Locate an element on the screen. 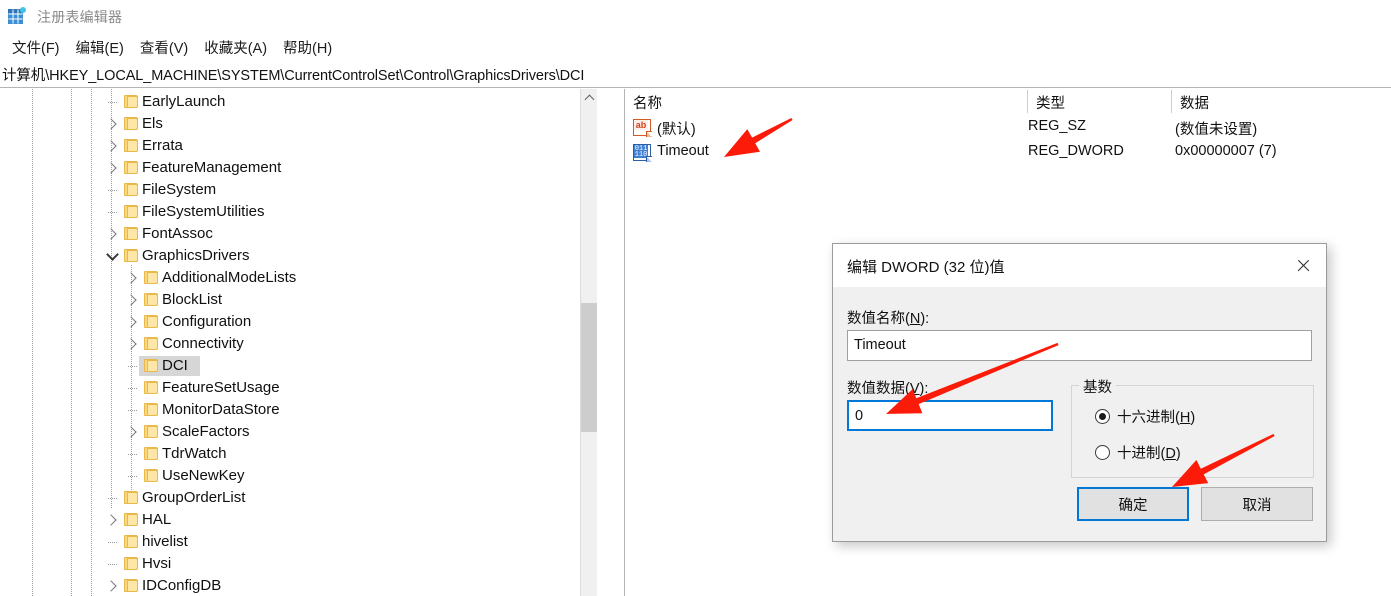  column-header-data: 数据 is located at coordinates (1194, 102).